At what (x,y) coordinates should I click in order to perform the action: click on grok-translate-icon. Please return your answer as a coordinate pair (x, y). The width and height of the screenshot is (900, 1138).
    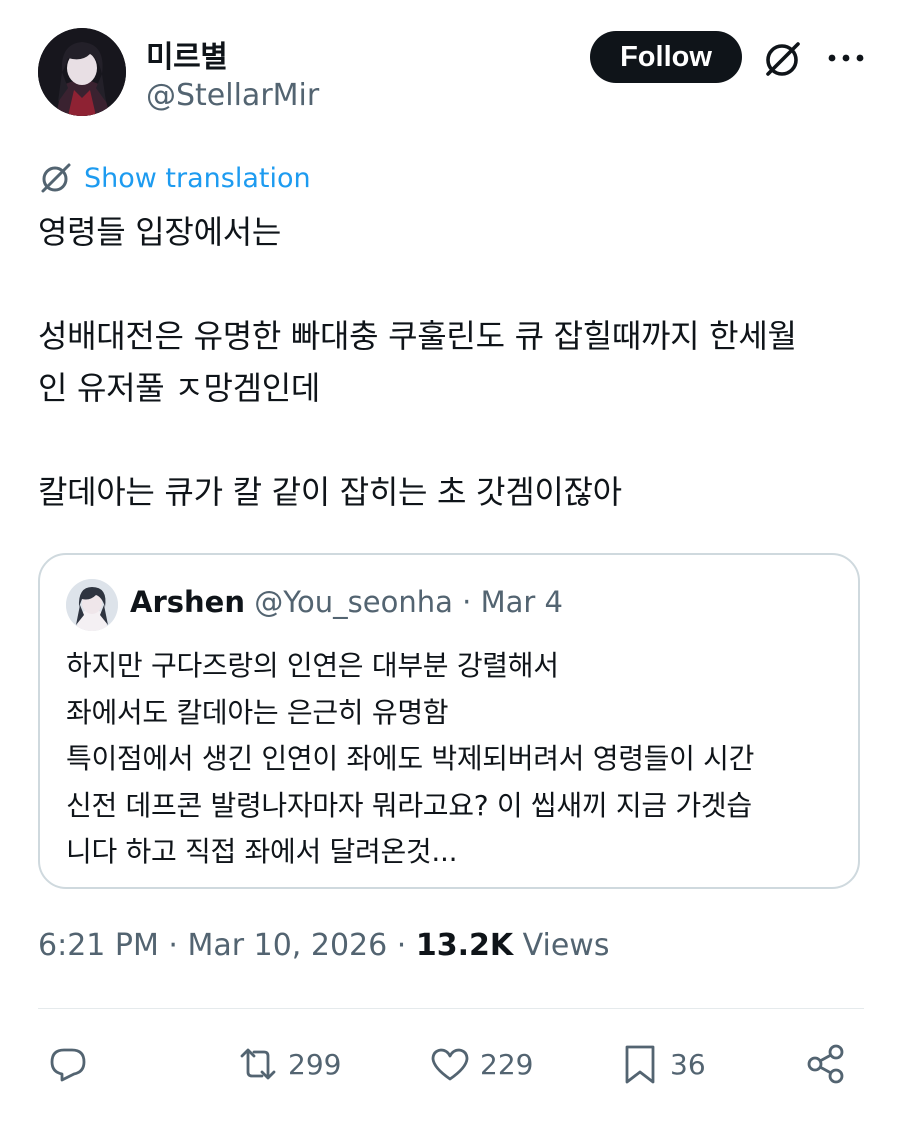
    Looking at the image, I should click on (56, 178).